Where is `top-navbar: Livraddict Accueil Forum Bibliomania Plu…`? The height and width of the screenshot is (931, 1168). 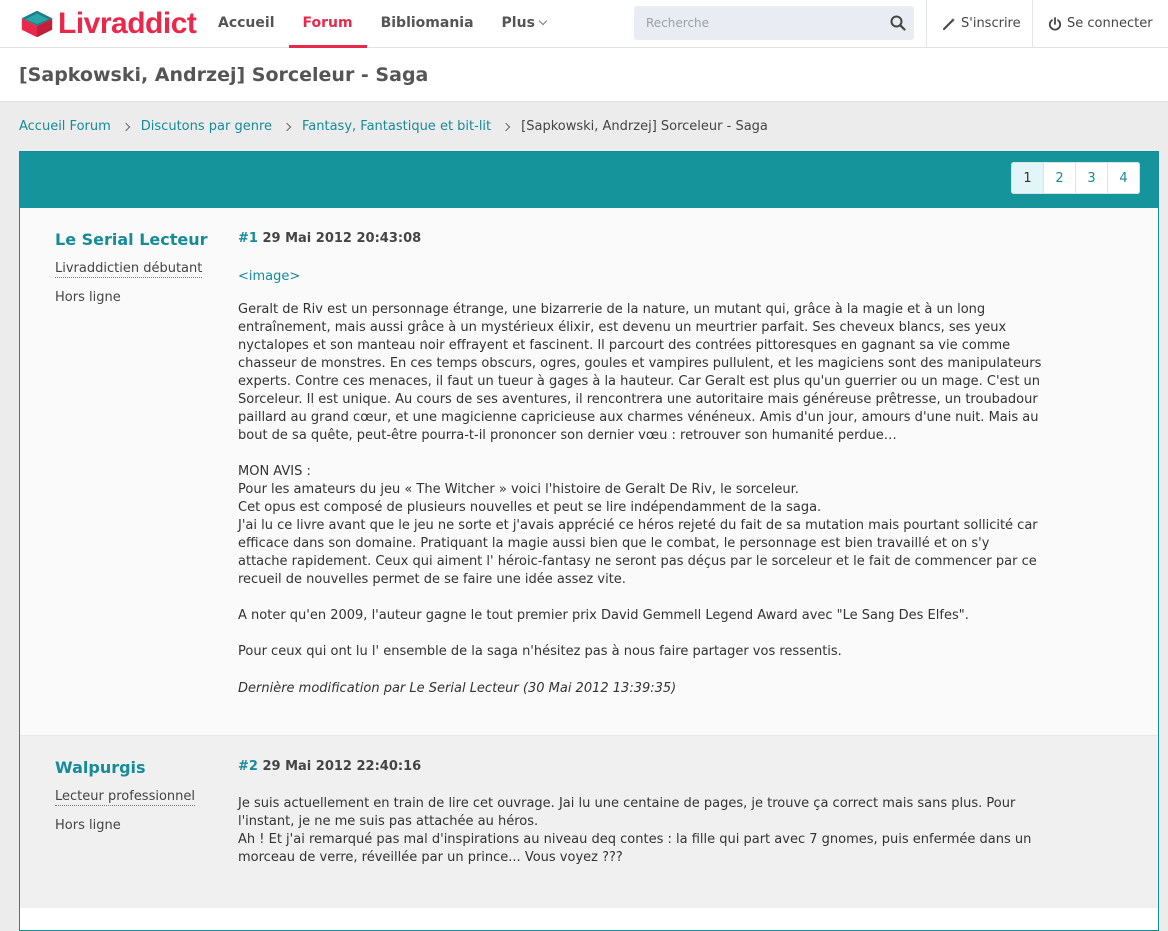 top-navbar: Livraddict Accueil Forum Bibliomania Plu… is located at coordinates (584, 24).